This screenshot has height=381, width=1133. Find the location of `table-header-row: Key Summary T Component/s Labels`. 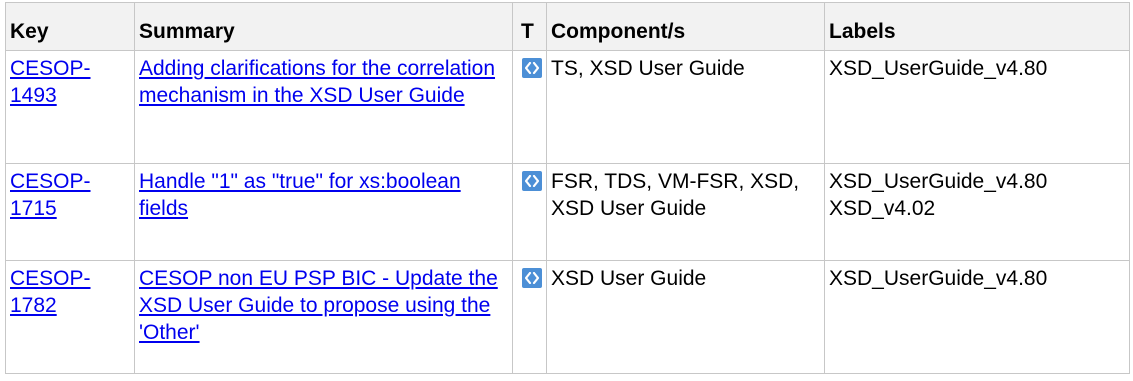

table-header-row: Key Summary T Component/s Labels is located at coordinates (567, 26).